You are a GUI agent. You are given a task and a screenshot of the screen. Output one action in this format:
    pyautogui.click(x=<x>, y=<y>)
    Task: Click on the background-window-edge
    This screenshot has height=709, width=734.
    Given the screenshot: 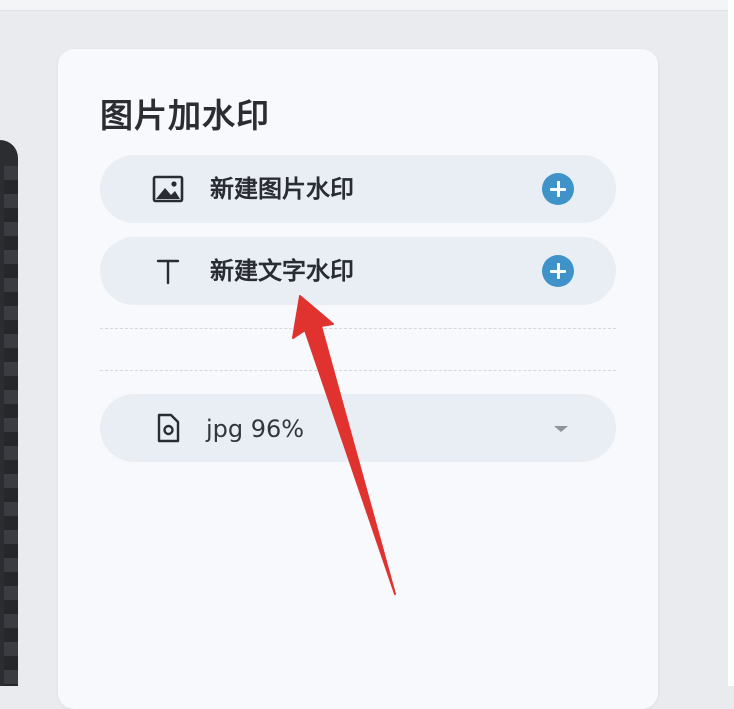 What is the action you would take?
    pyautogui.click(x=9, y=413)
    